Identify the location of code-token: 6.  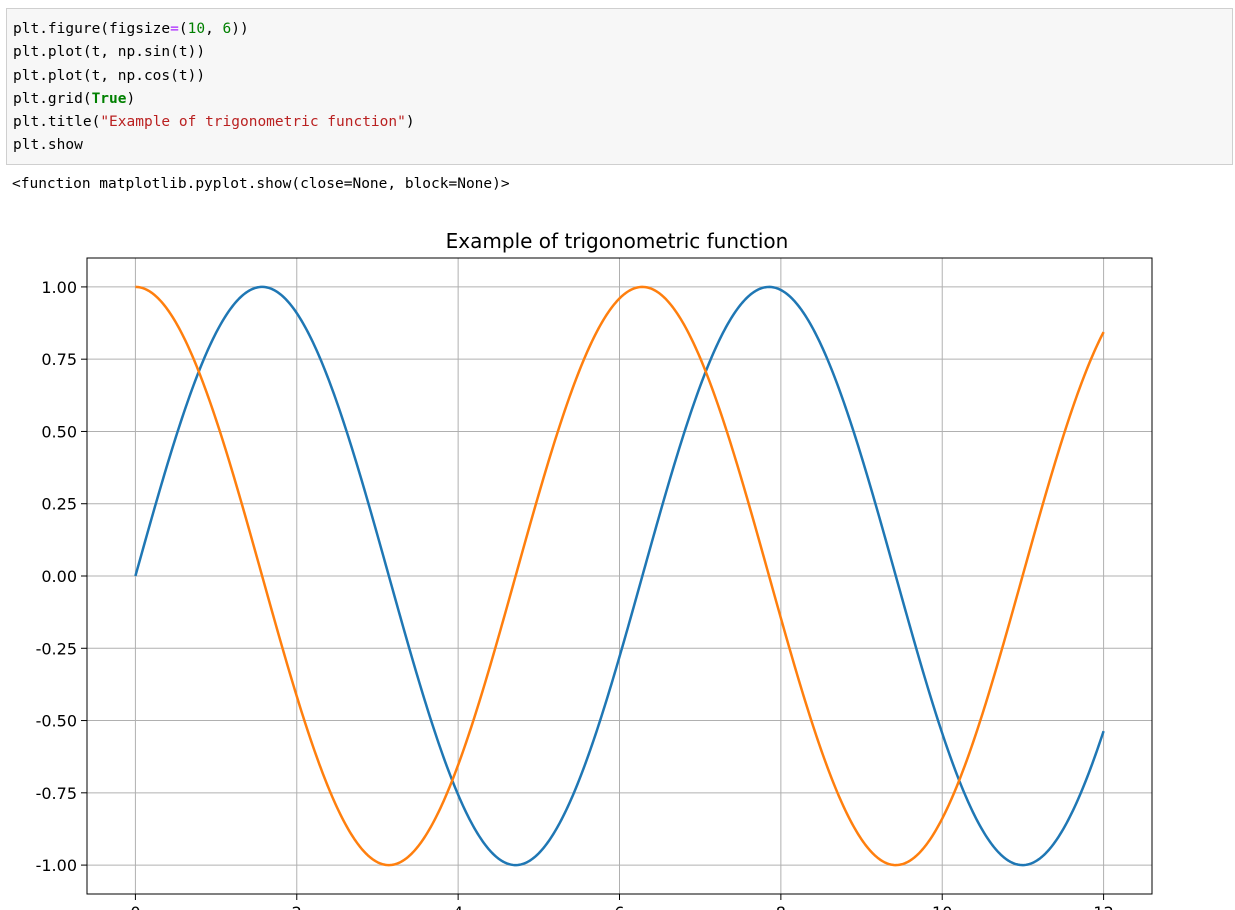
(227, 29).